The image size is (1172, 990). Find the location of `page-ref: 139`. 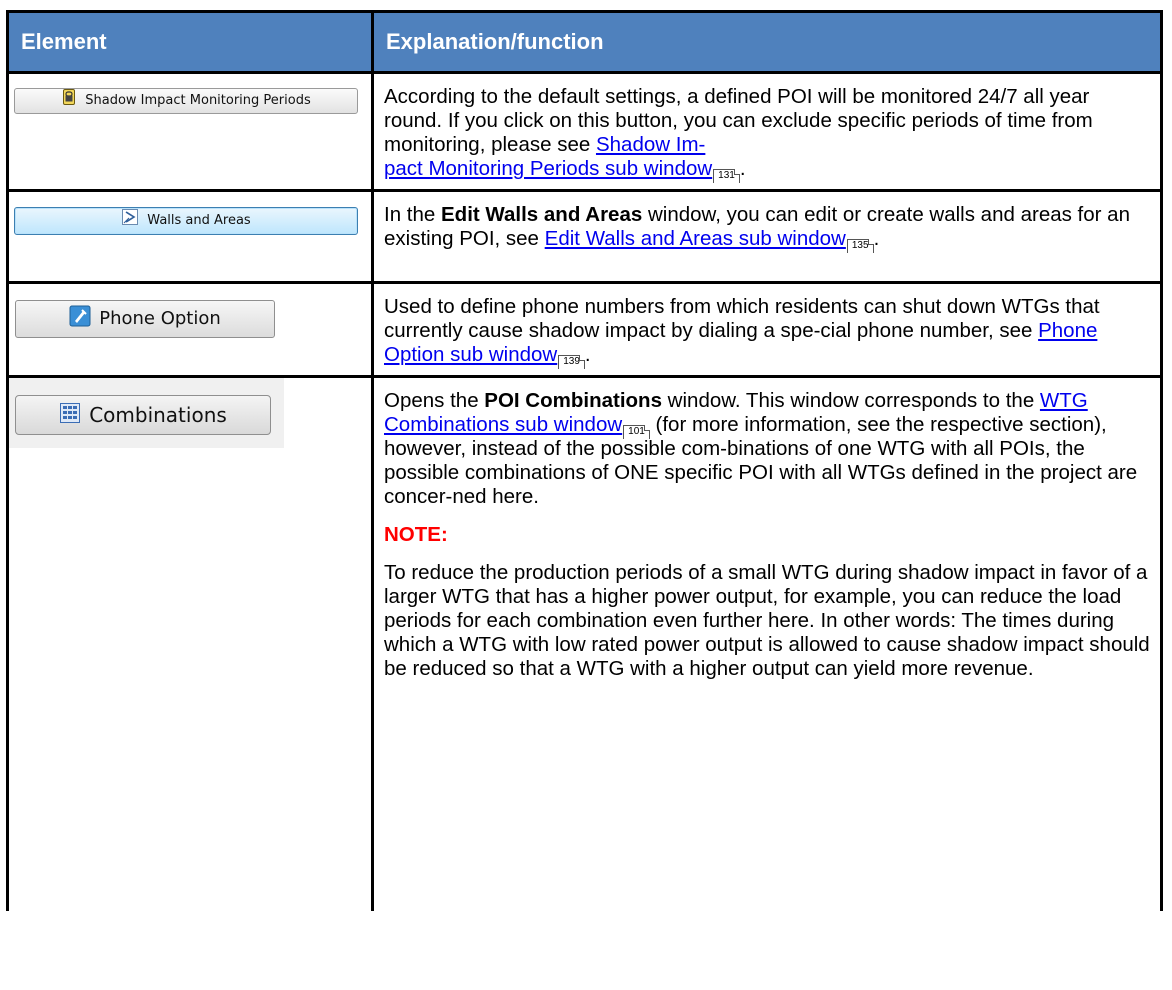

page-ref: 139 is located at coordinates (571, 362).